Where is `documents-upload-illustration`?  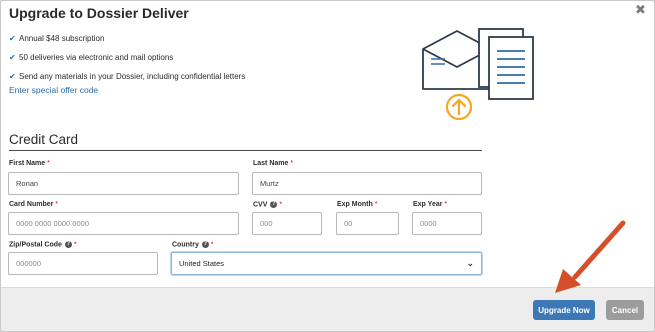
documents-upload-illustration is located at coordinates (478, 74).